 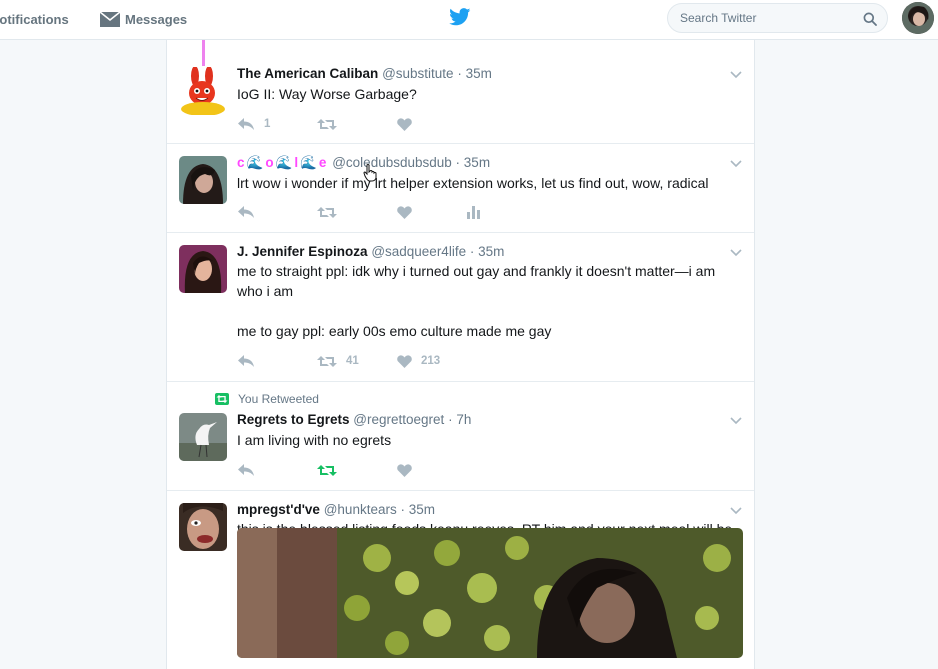 What do you see at coordinates (870, 19) in the screenshot?
I see `search-icon` at bounding box center [870, 19].